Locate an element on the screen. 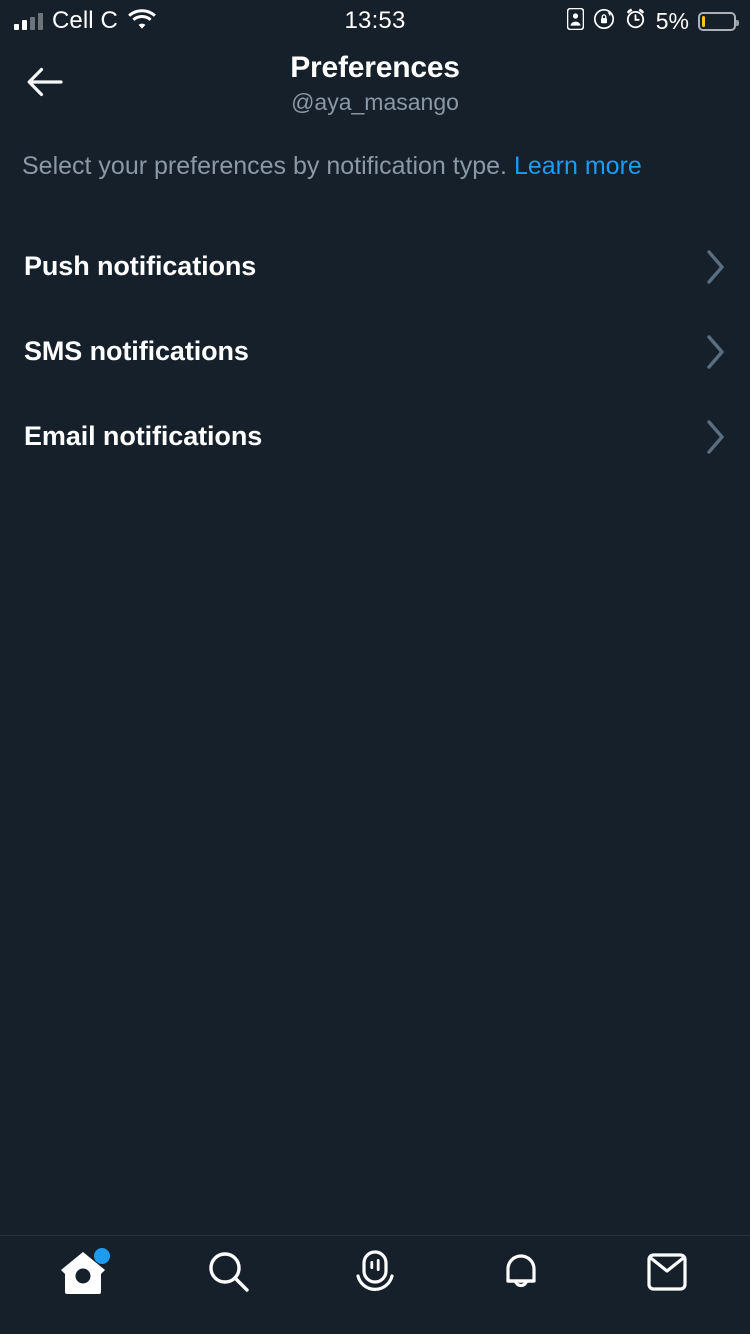 The height and width of the screenshot is (1334, 750). carrier-label: Cell C is located at coordinates (85, 20).